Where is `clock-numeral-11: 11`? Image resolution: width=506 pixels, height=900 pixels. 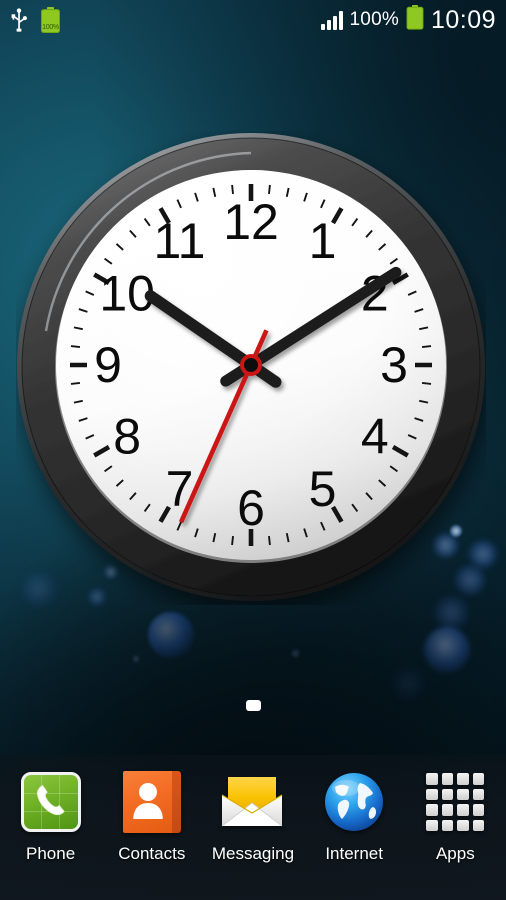
clock-numeral-11: 11 is located at coordinates (180, 241).